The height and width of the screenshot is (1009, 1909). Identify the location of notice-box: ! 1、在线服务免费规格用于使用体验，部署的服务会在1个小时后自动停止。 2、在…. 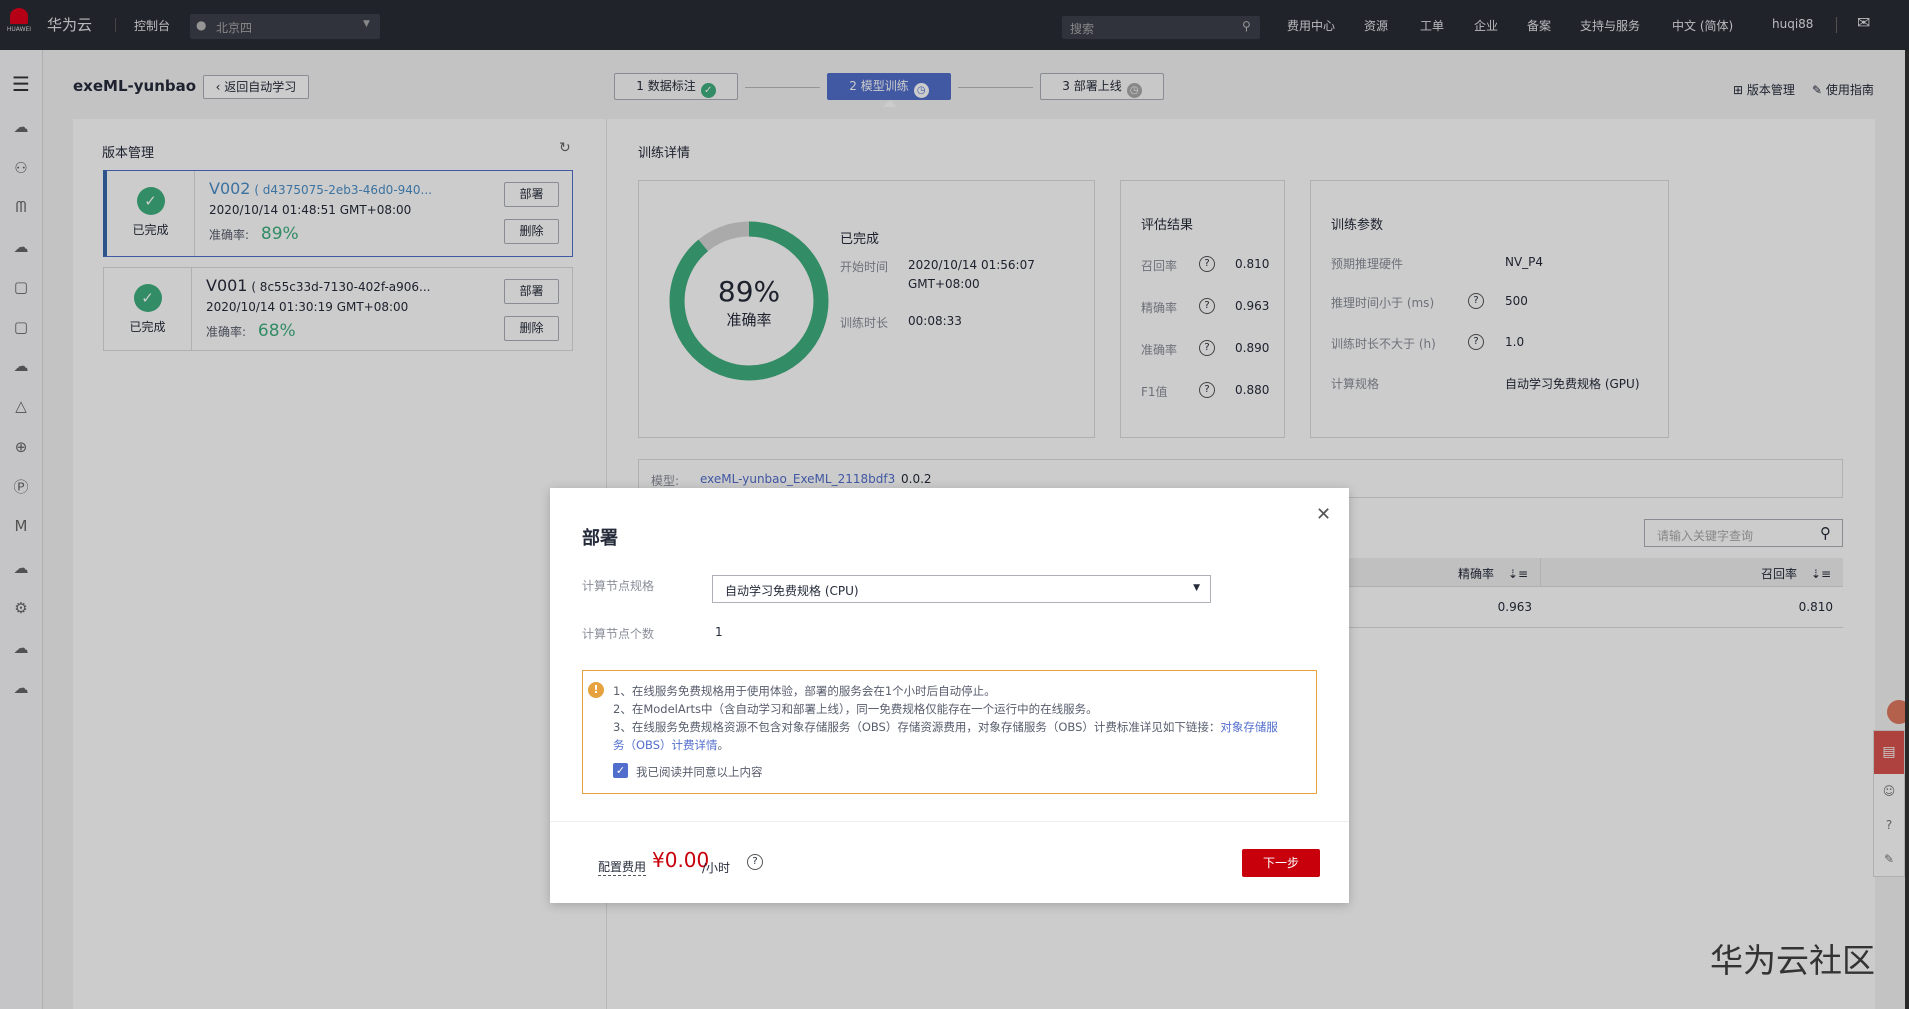
(949, 732).